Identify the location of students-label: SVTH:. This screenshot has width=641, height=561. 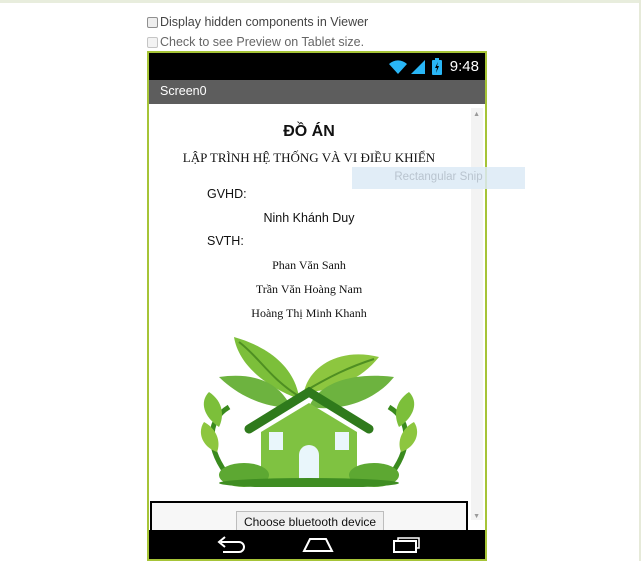
(225, 241).